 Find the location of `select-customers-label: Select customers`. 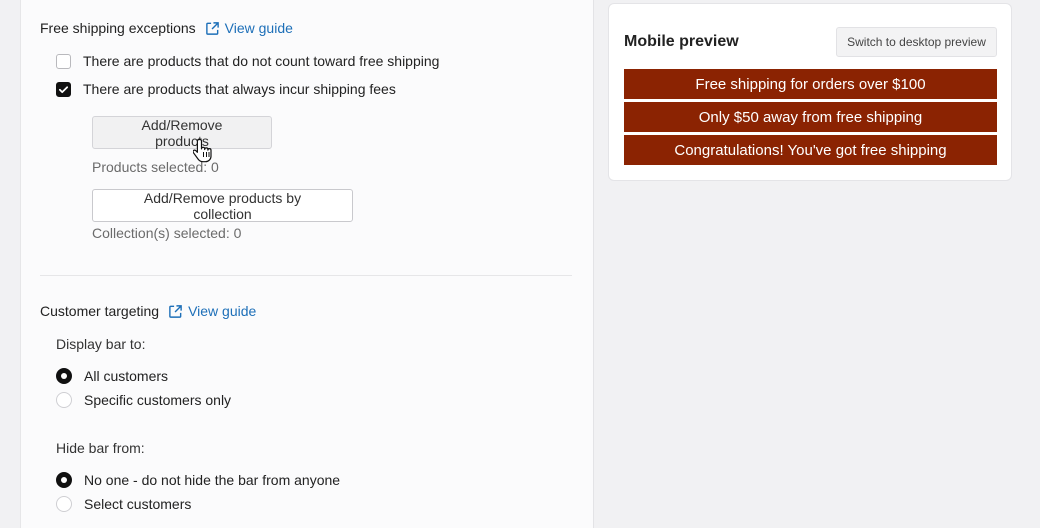

select-customers-label: Select customers is located at coordinates (138, 504).